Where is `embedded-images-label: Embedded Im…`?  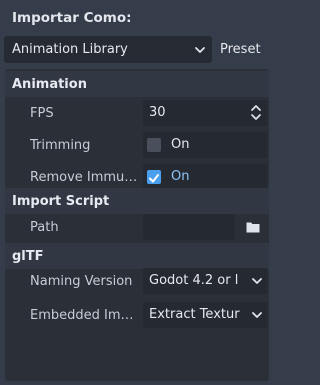 embedded-images-label: Embedded Im… is located at coordinates (82, 315).